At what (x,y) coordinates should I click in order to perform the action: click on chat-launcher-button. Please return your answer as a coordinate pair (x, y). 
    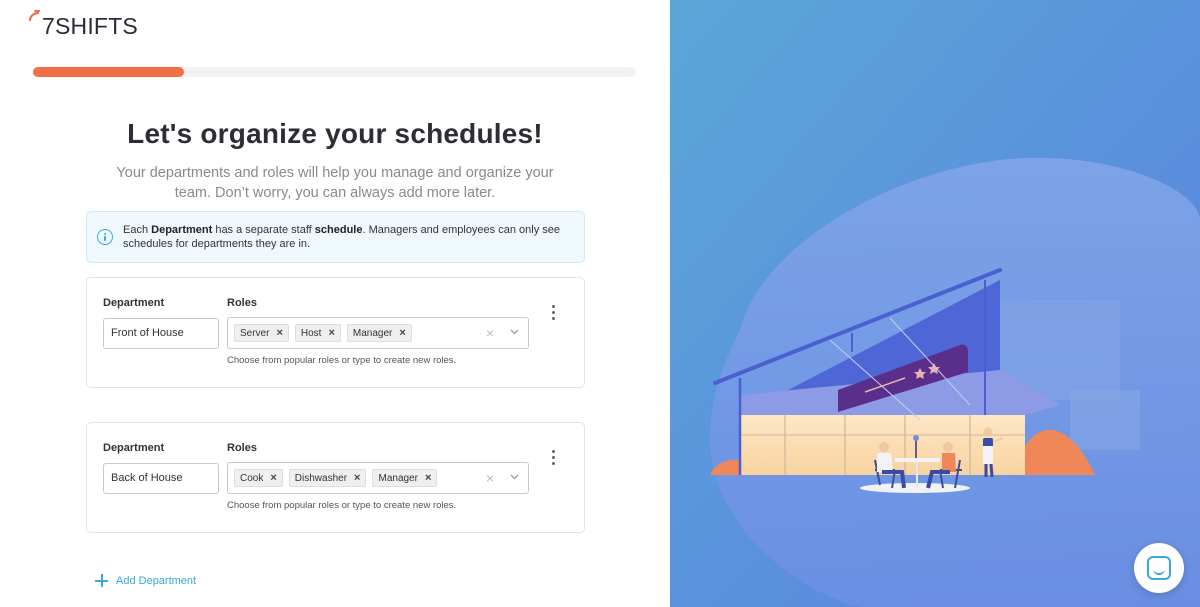
    Looking at the image, I should click on (1159, 568).